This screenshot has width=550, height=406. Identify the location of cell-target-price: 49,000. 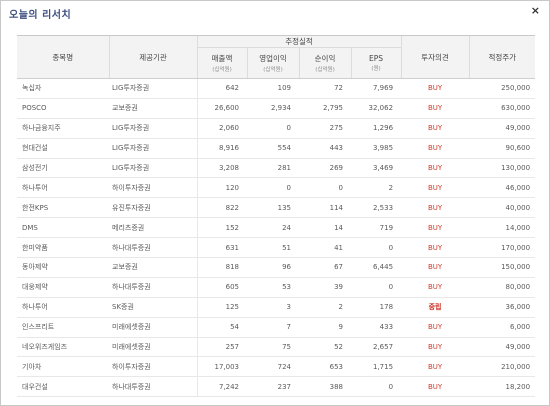
(502, 347).